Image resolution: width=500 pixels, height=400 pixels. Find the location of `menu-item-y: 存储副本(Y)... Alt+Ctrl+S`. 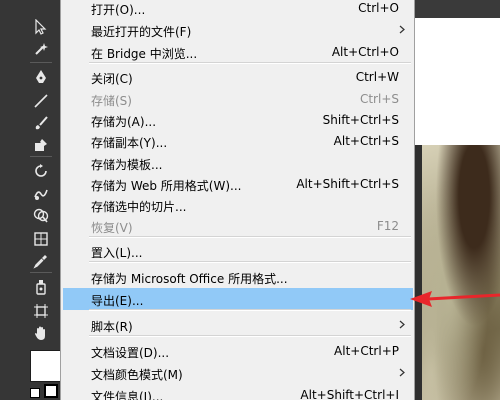

menu-item-y: 存储副本(Y)... Alt+Ctrl+S is located at coordinates (238, 141).